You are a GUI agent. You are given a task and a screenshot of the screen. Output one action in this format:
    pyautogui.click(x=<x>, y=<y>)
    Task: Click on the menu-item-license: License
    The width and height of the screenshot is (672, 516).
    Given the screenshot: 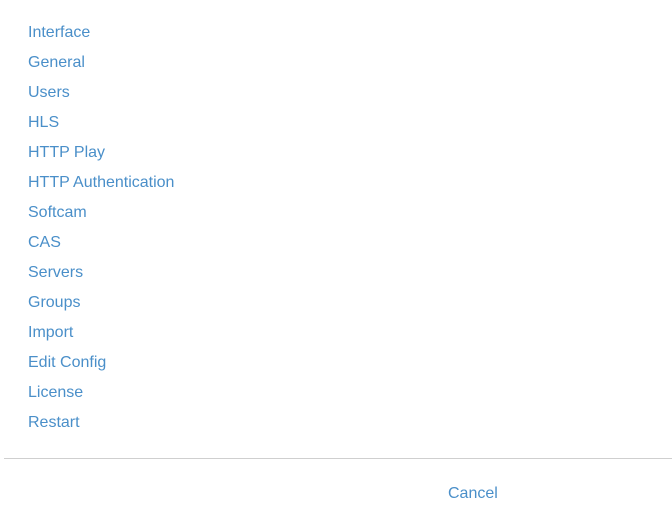 What is the action you would take?
    pyautogui.click(x=101, y=395)
    